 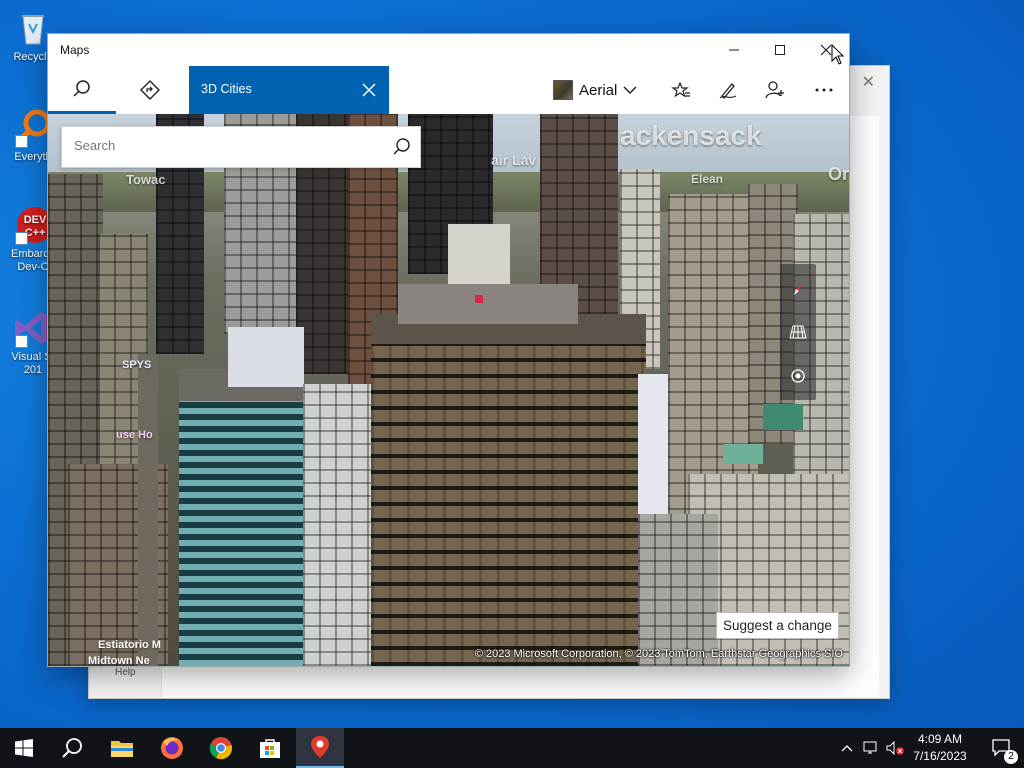 I want to click on show-hidden-icons-button, so click(x=847, y=748).